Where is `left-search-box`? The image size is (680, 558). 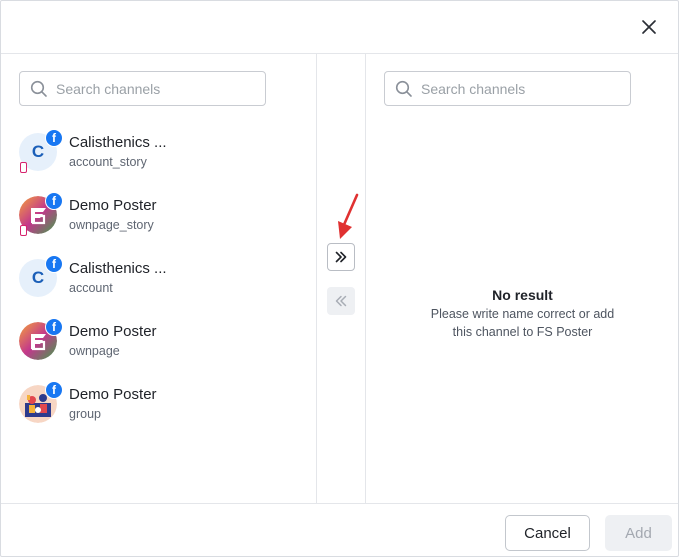 left-search-box is located at coordinates (142, 88).